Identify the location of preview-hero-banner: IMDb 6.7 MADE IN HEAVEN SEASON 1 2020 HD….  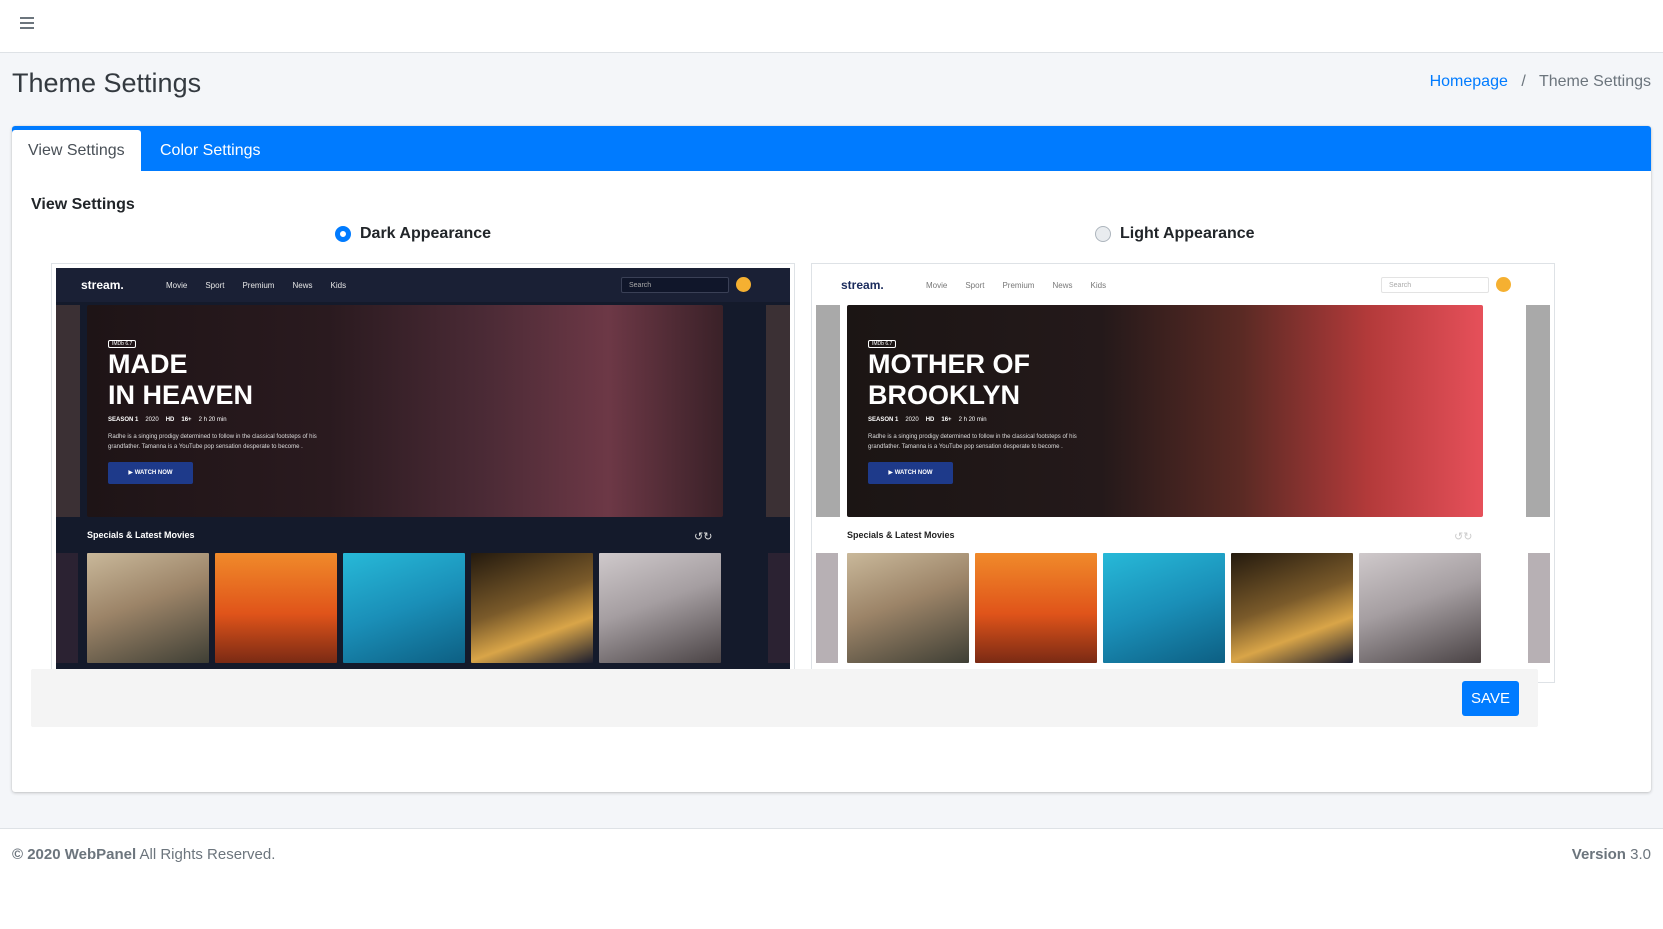
(405, 411).